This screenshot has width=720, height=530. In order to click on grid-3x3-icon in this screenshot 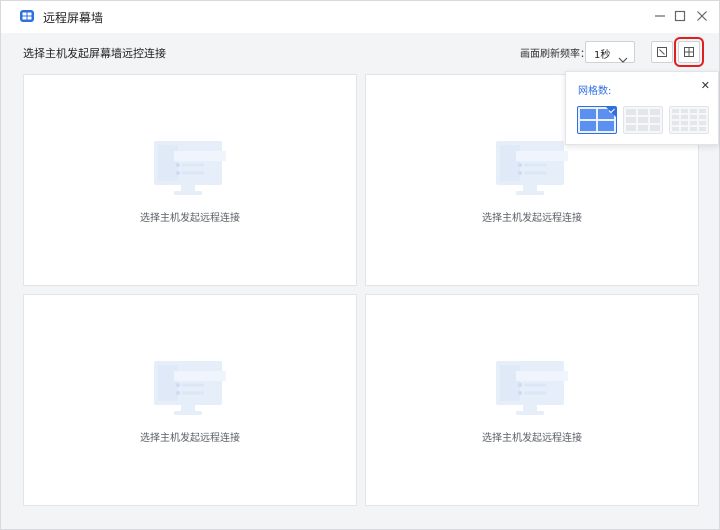, I will do `click(643, 120)`.